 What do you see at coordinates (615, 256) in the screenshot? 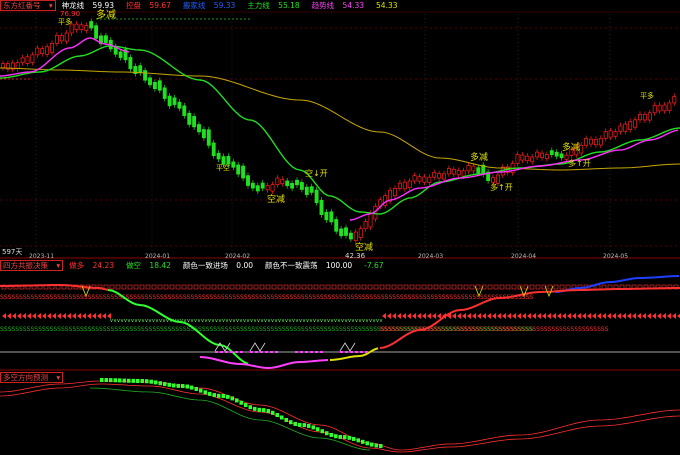
I see `date-label: 2024-05` at bounding box center [615, 256].